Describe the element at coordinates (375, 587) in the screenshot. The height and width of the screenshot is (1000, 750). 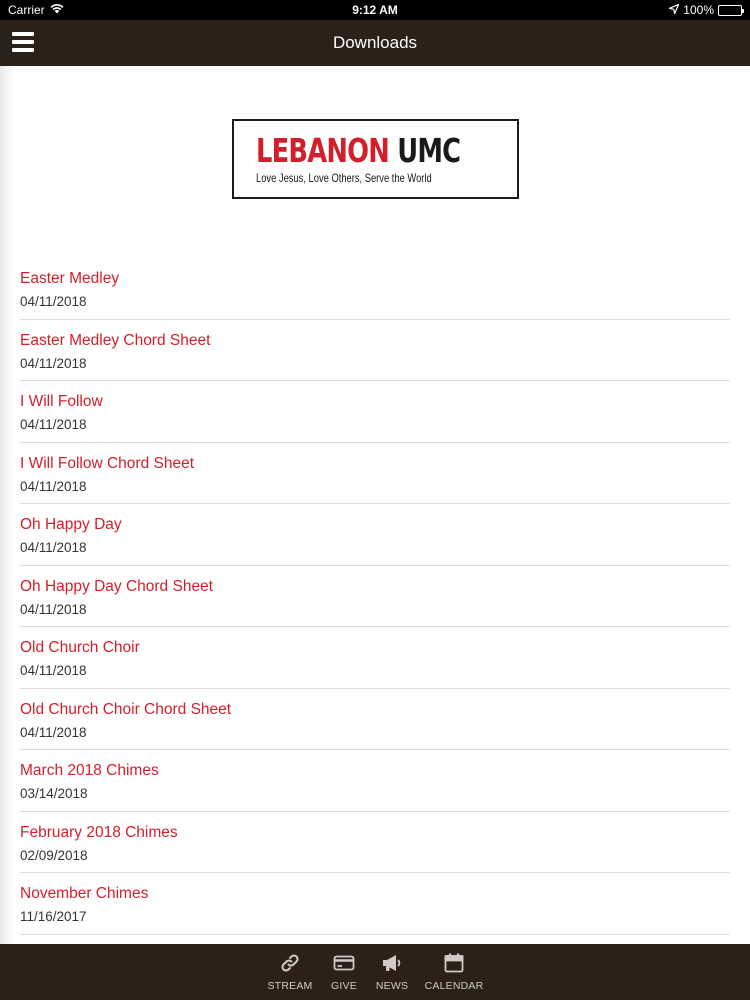
I see `download-title: Oh Happy Day Chord Sheet` at that location.